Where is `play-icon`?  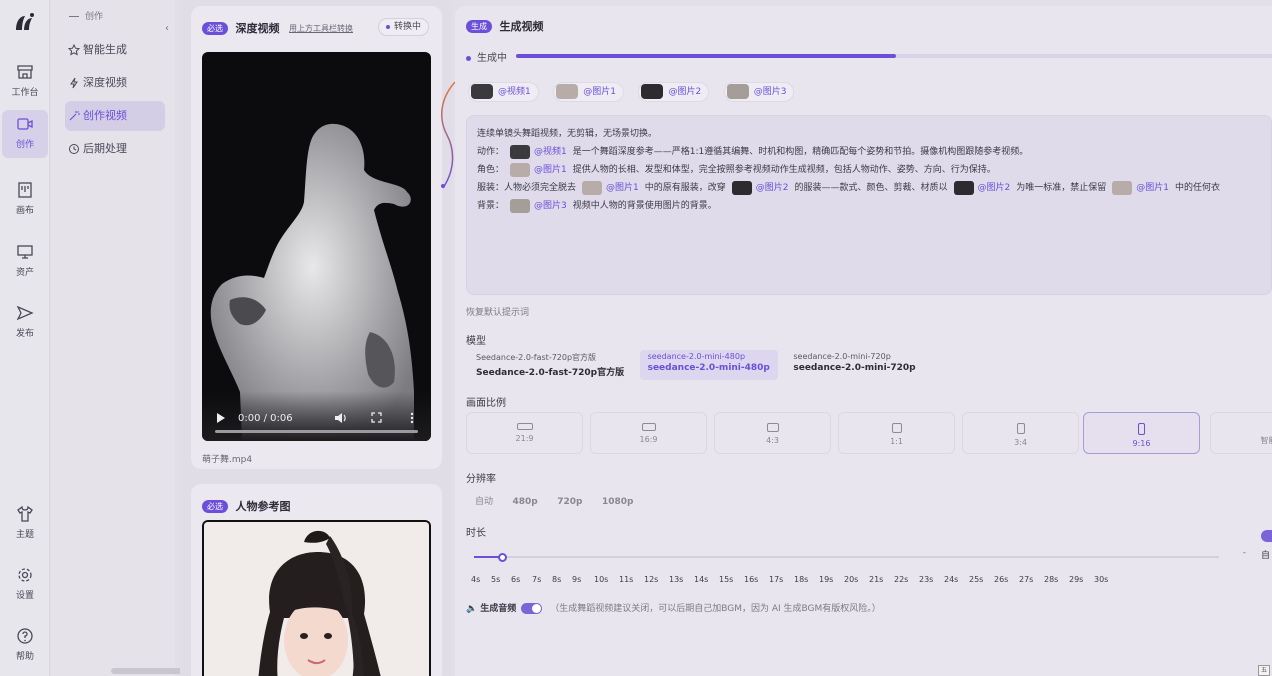
play-icon is located at coordinates (221, 418).